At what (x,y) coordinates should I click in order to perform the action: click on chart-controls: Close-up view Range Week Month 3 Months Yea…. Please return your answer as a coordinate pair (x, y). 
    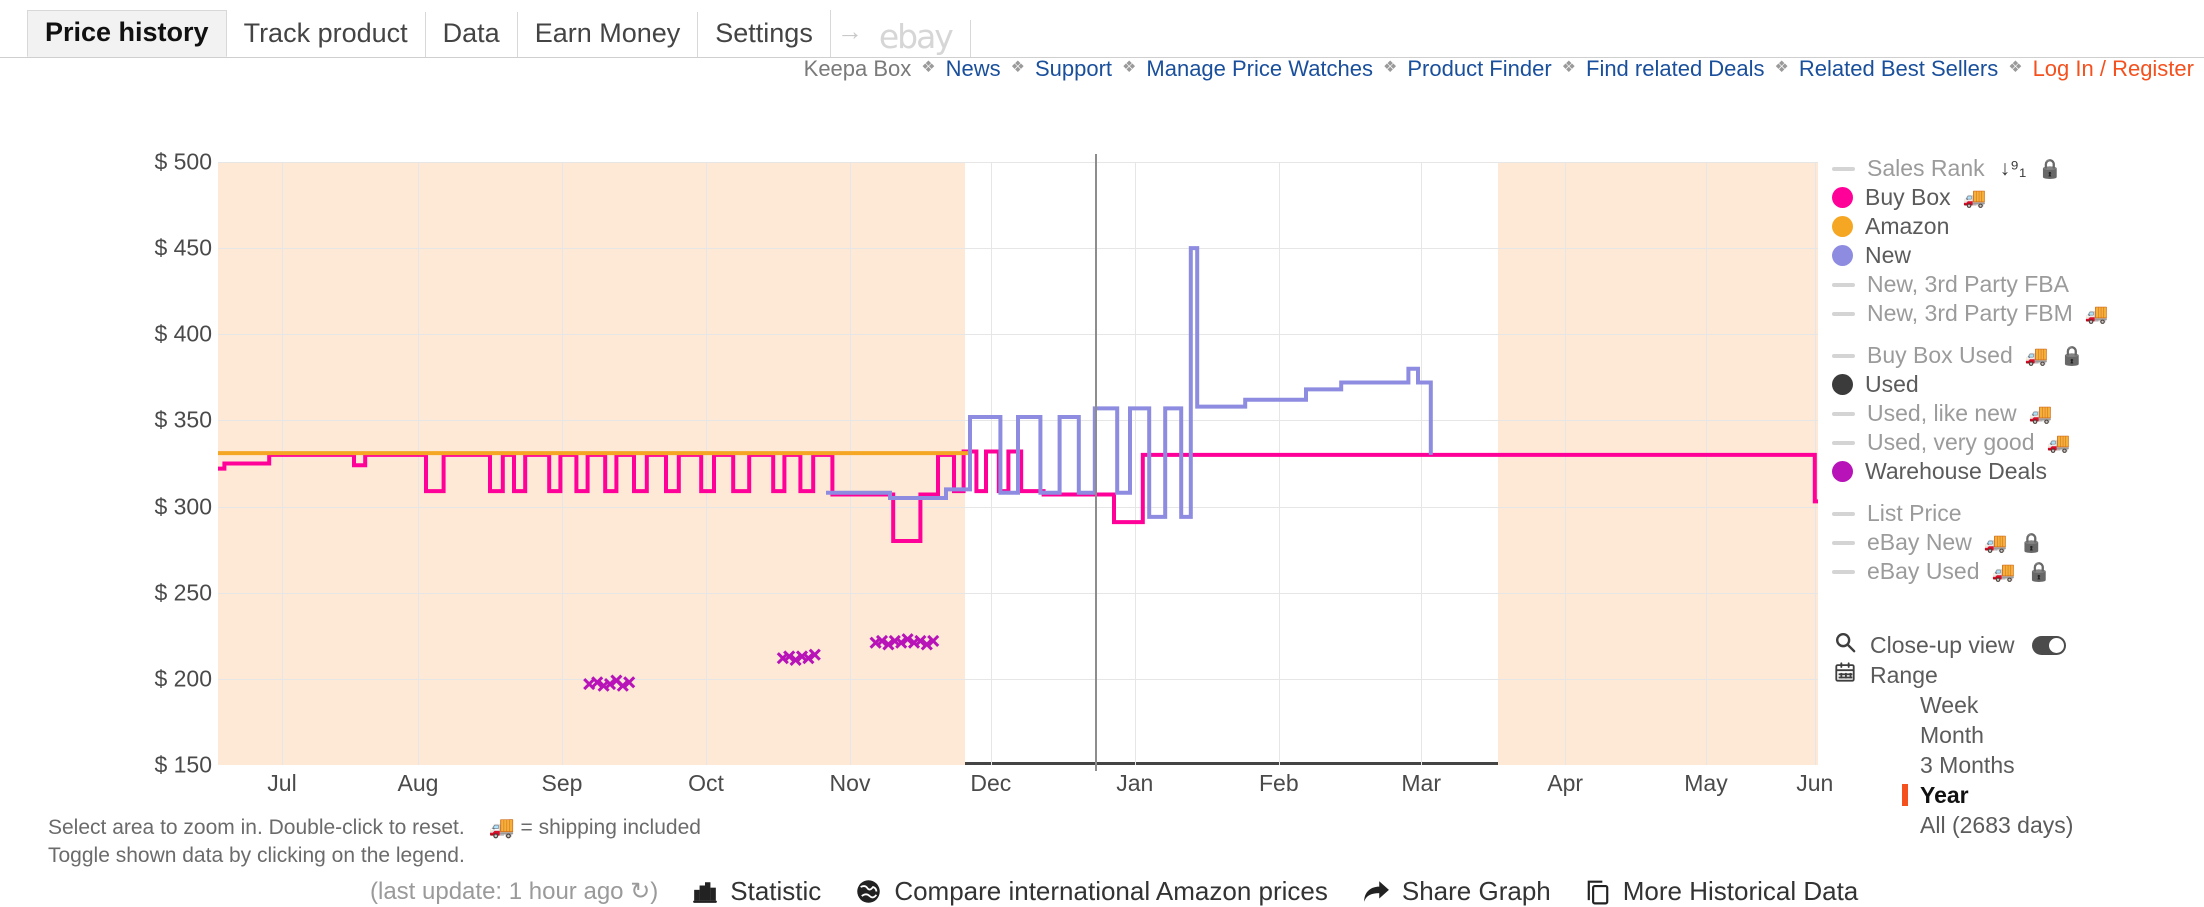
    Looking at the image, I should click on (2018, 735).